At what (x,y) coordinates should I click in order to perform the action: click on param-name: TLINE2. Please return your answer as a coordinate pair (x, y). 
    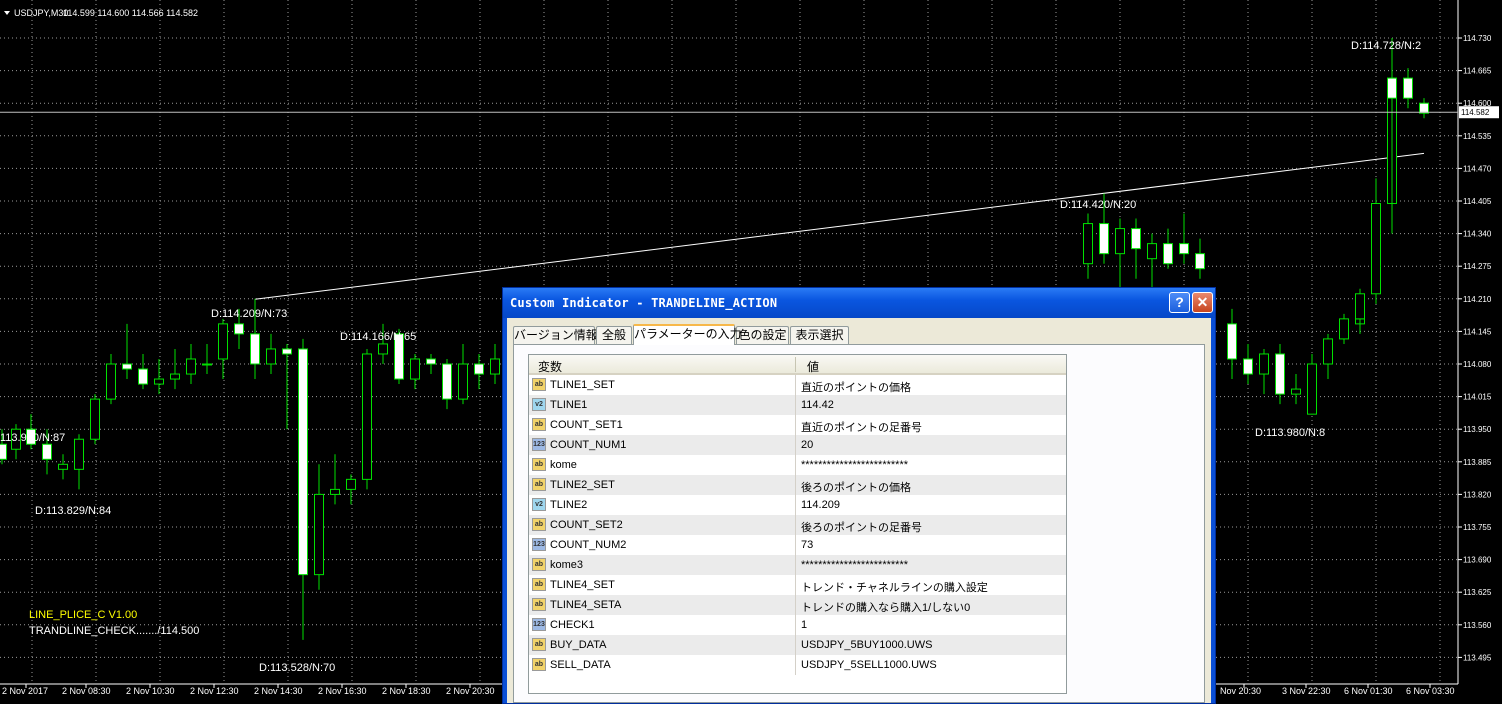
    Looking at the image, I should click on (569, 505).